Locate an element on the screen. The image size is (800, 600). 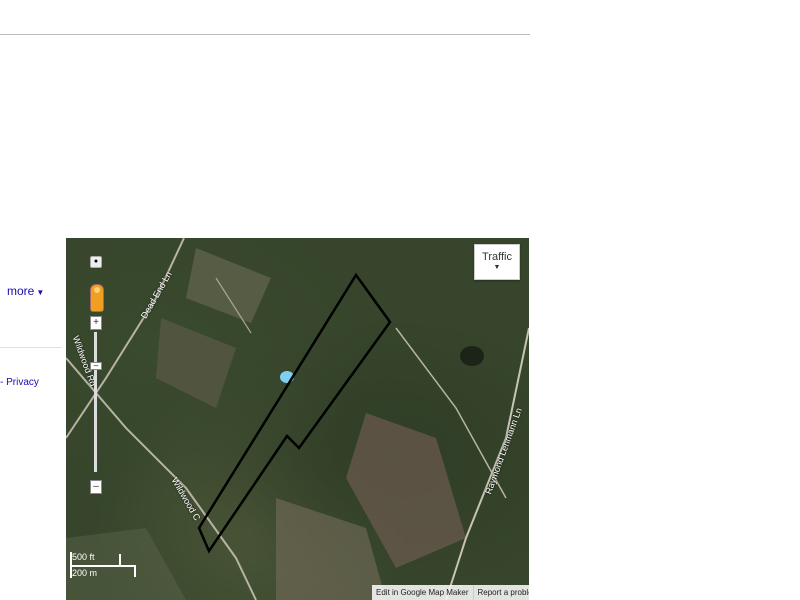
traffic-button: Traffic ▼ is located at coordinates (497, 262).